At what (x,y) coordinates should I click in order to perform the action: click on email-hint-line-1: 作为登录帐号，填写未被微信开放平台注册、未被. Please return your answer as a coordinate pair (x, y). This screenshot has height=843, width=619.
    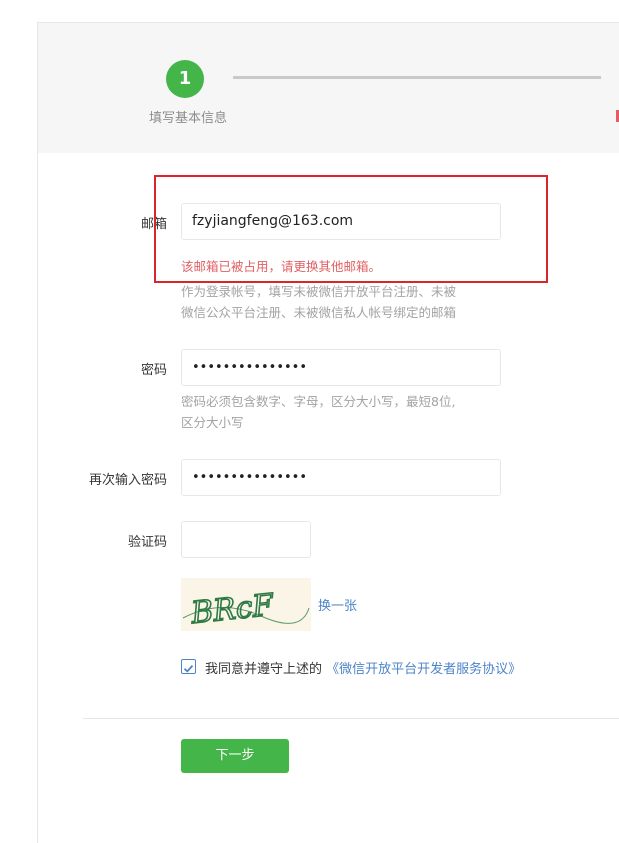
    Looking at the image, I should click on (319, 291).